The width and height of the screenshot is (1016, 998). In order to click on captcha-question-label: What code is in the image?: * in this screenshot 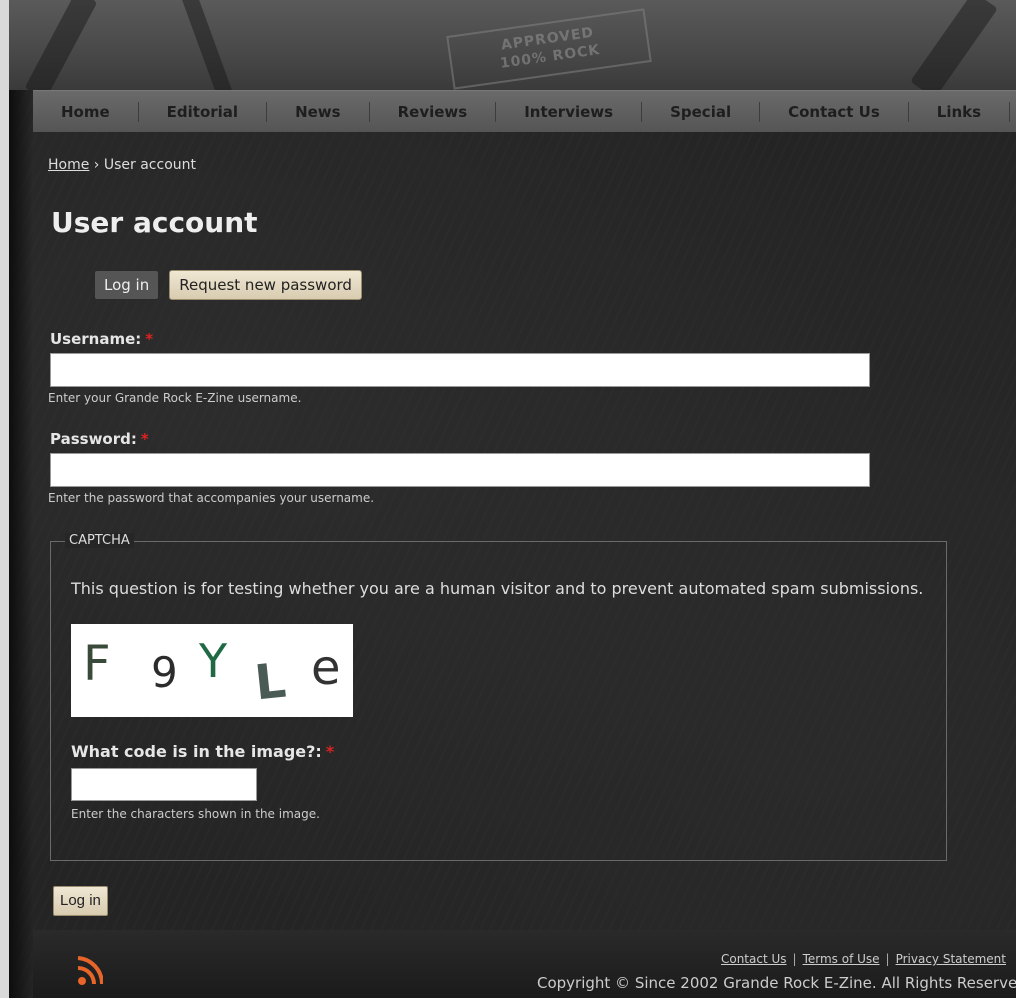, I will do `click(202, 751)`.